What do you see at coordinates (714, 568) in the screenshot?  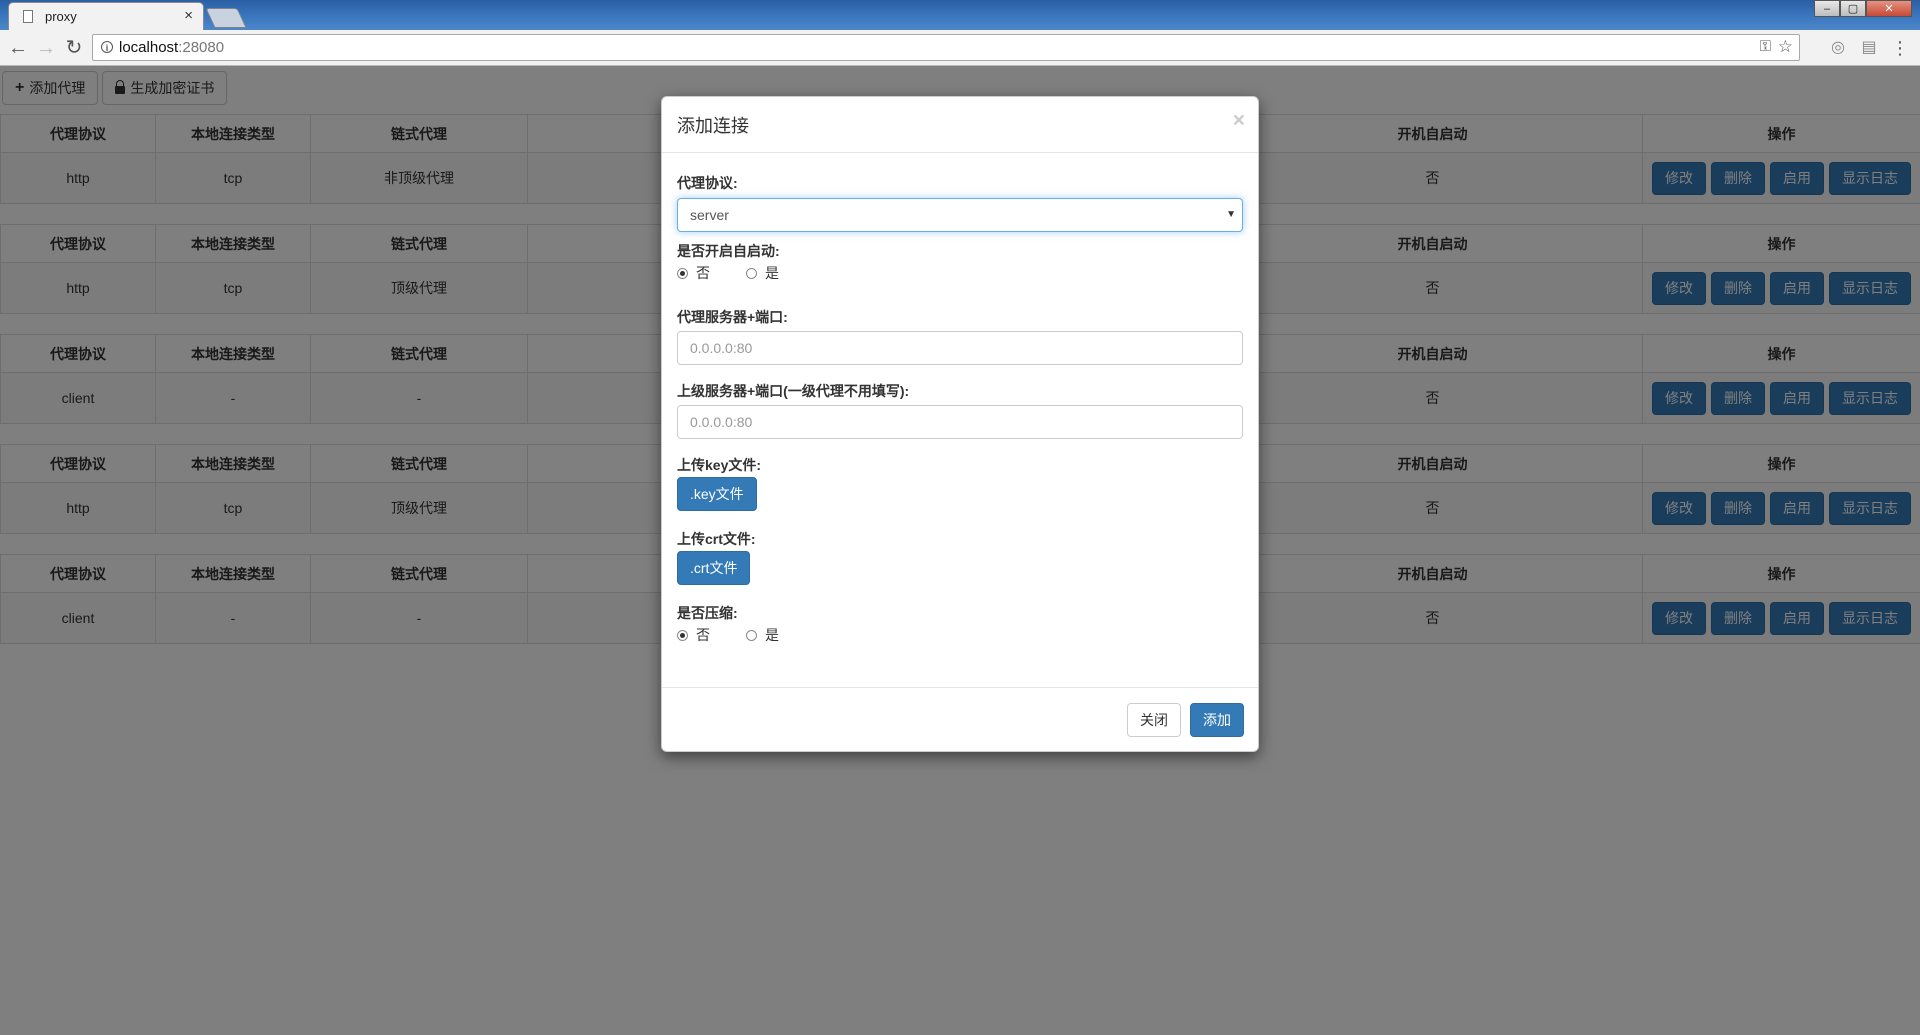 I see `crt-file-button: .crt文件` at bounding box center [714, 568].